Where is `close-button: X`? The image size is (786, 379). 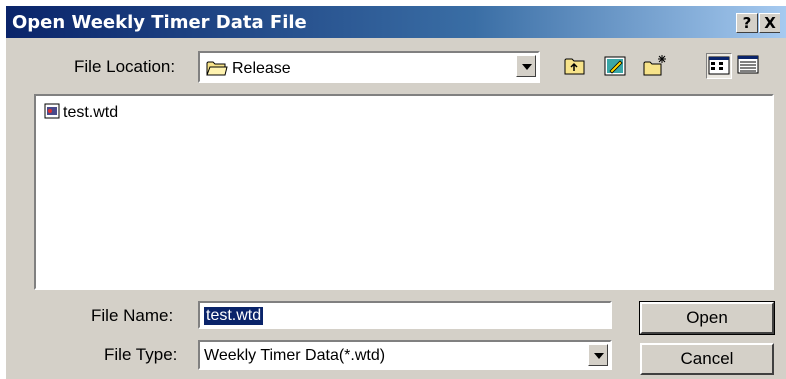 close-button: X is located at coordinates (769, 23).